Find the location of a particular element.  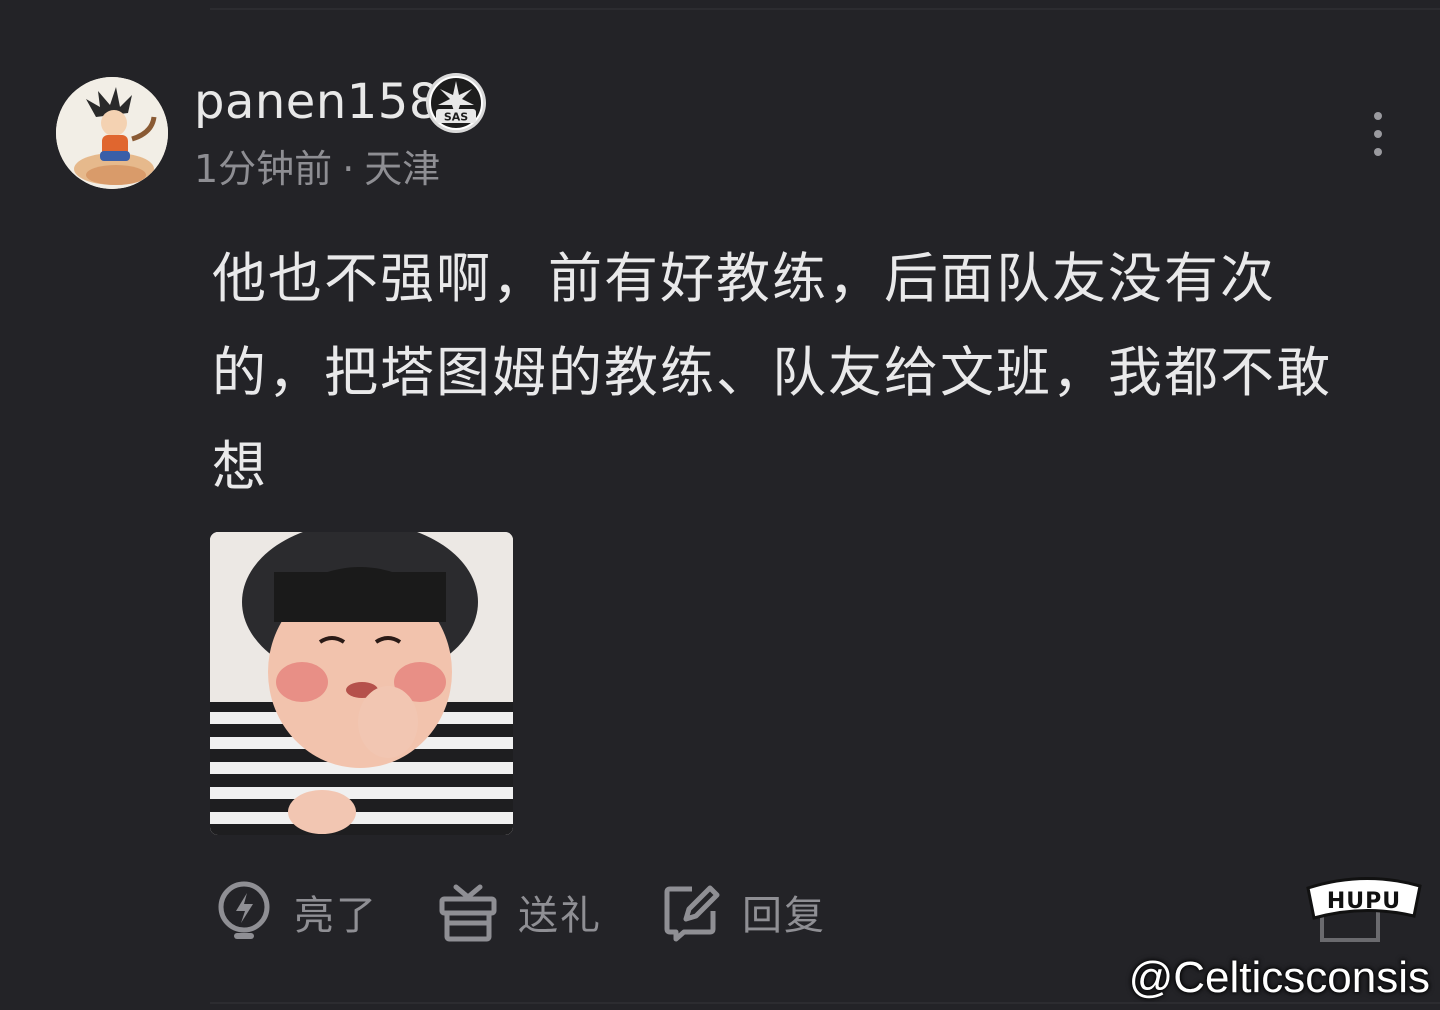

cartoon-avatar-icon is located at coordinates (112, 133).